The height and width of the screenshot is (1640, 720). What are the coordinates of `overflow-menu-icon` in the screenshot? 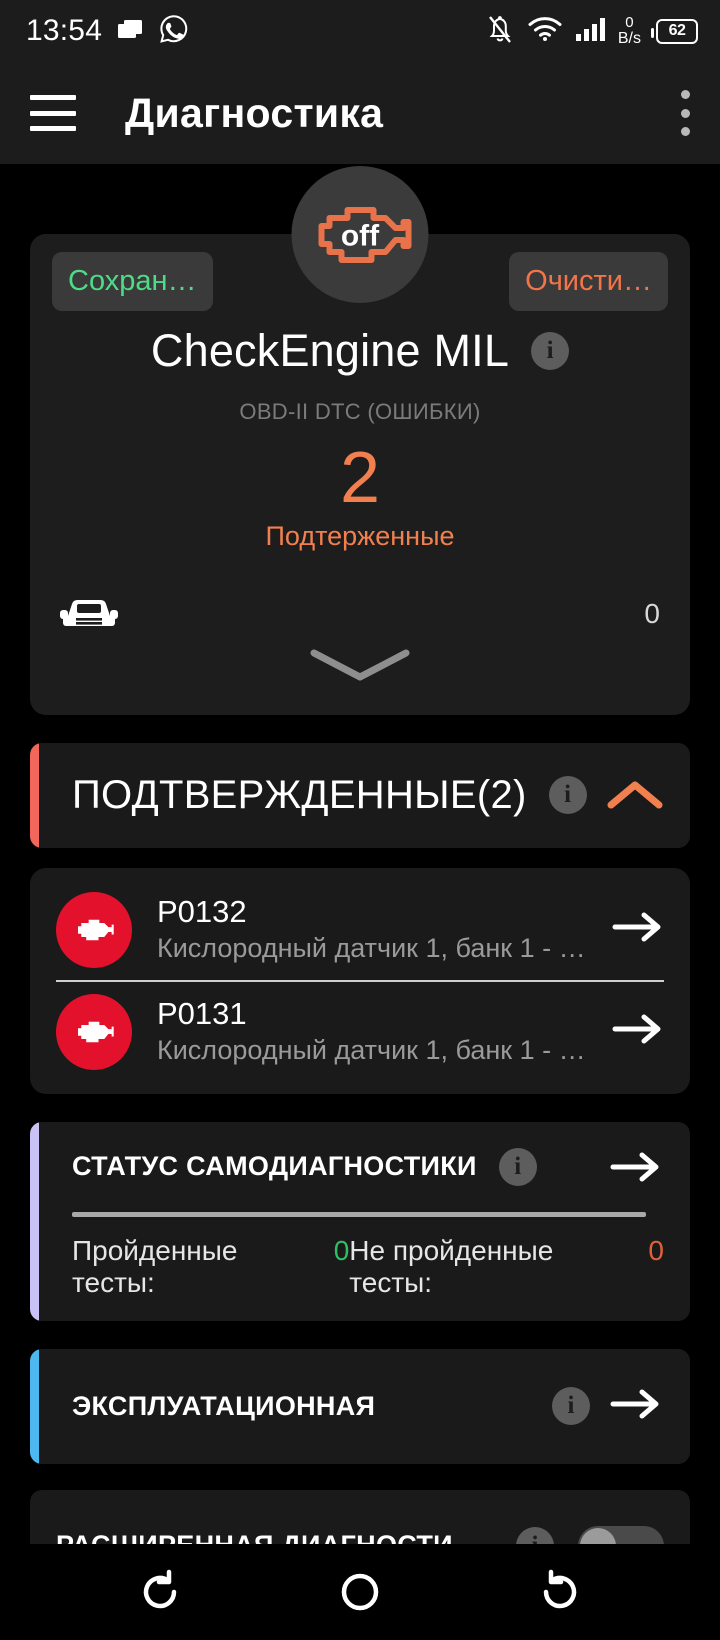 It's located at (685, 113).